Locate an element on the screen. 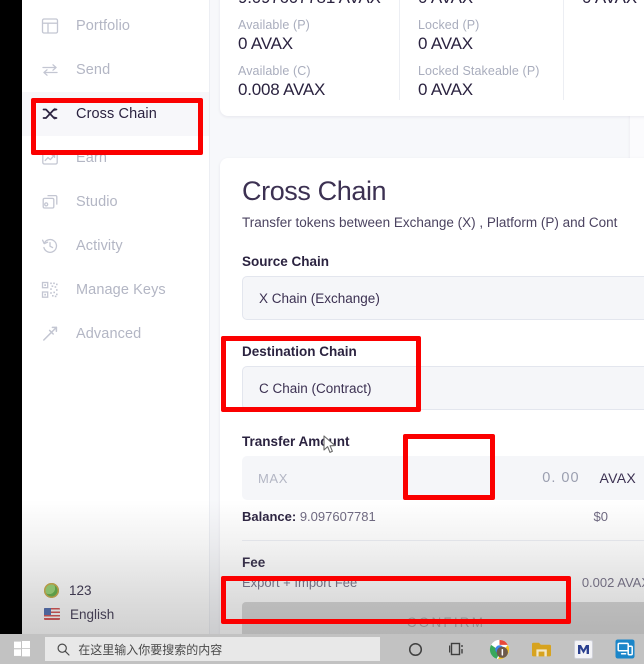  amount-input: 0. 00 is located at coordinates (444, 478).